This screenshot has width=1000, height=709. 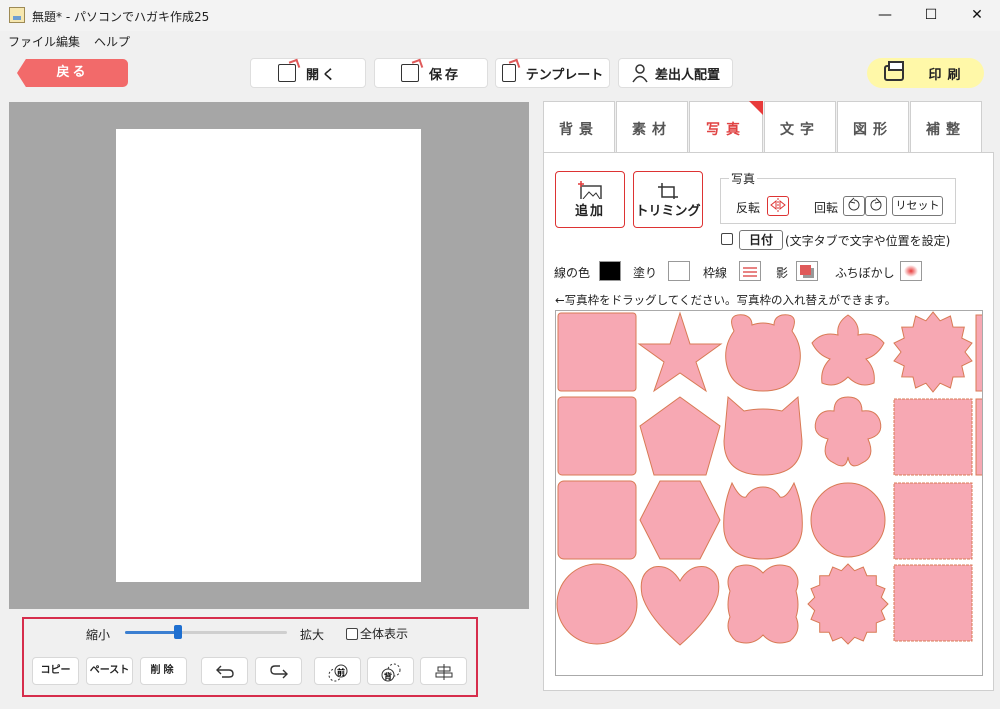 What do you see at coordinates (761, 240) in the screenshot?
I see `date-button: 日付` at bounding box center [761, 240].